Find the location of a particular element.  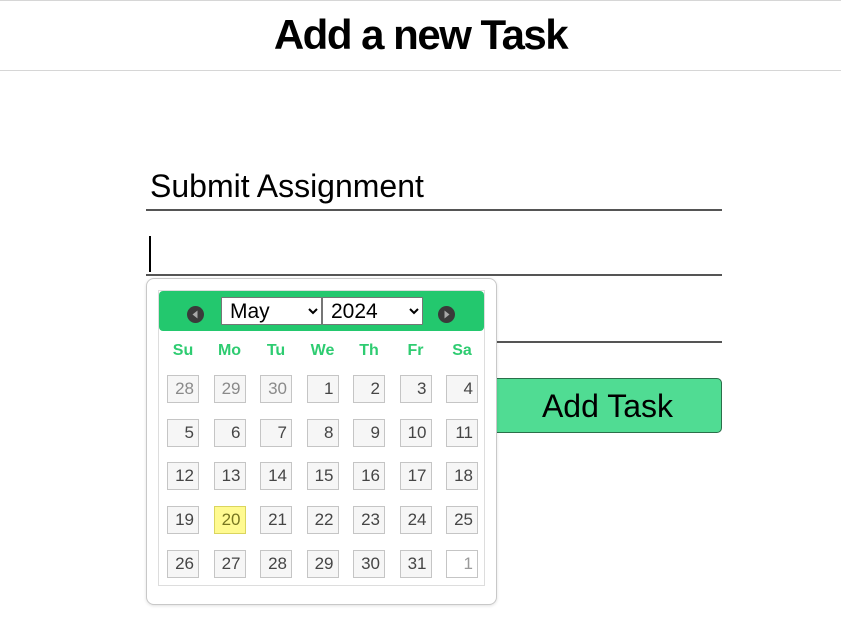

calendar-day: 31 is located at coordinates (415, 563).